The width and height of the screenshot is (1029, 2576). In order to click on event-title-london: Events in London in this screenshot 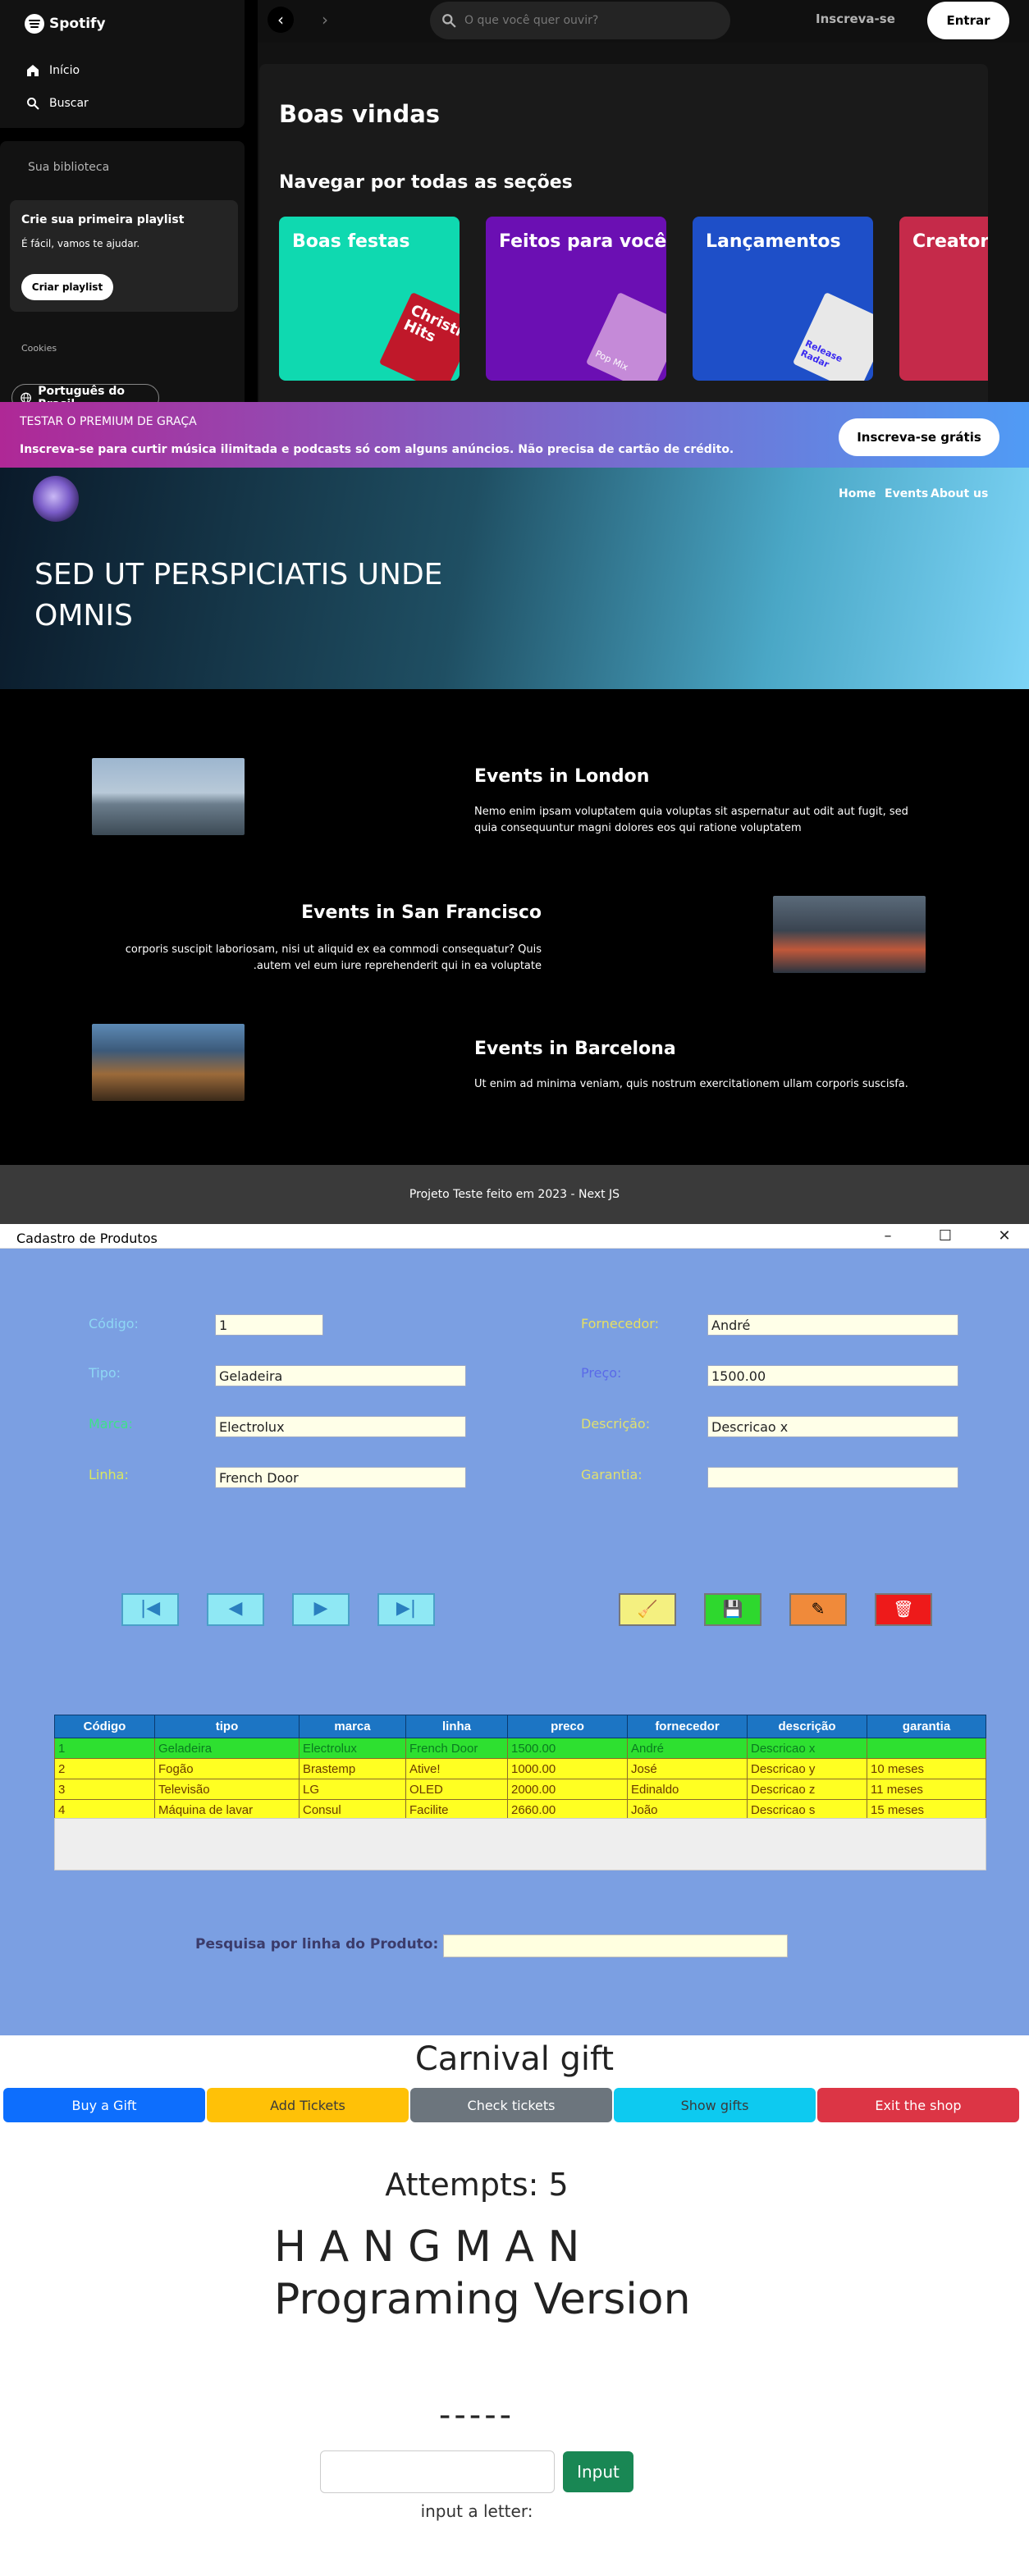, I will do `click(562, 777)`.